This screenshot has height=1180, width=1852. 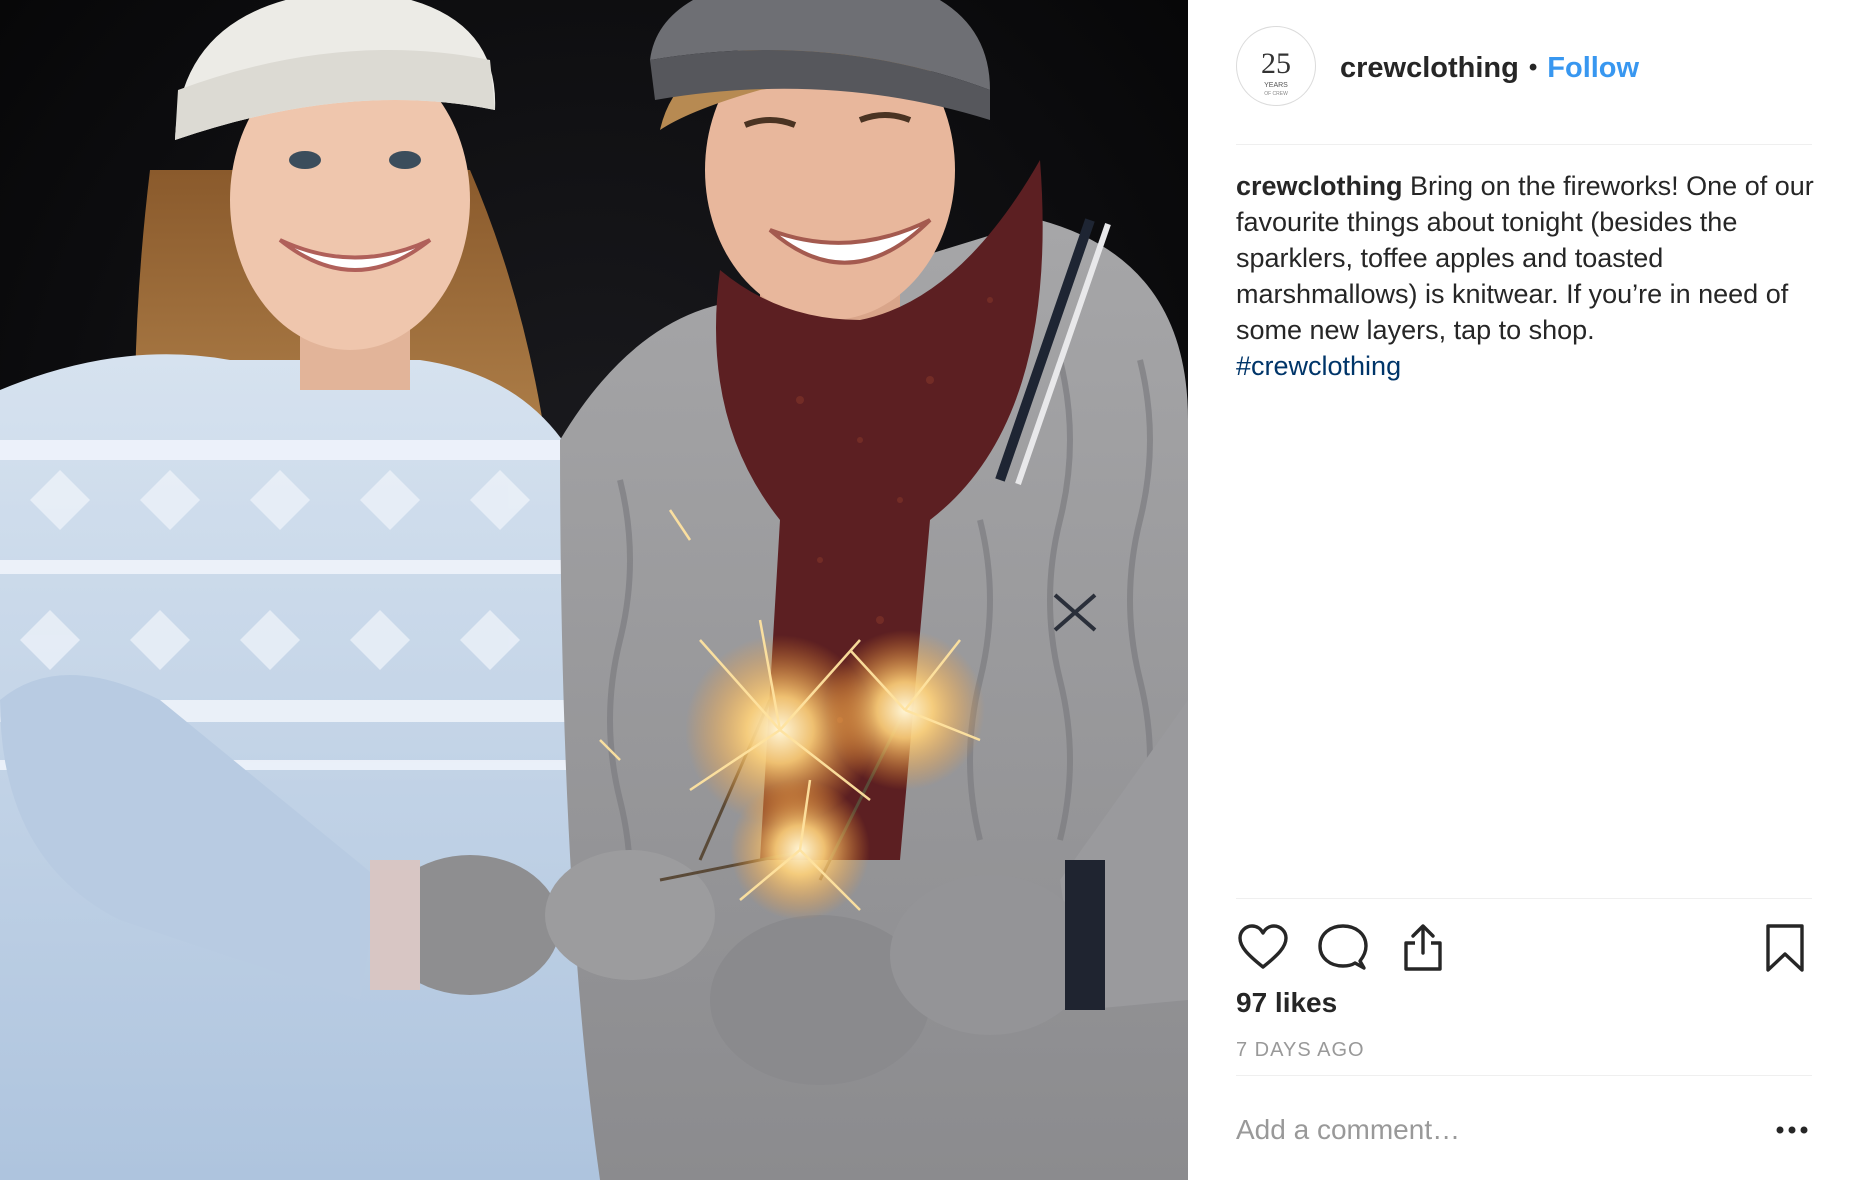 I want to click on comment-input, so click(x=1486, y=1130).